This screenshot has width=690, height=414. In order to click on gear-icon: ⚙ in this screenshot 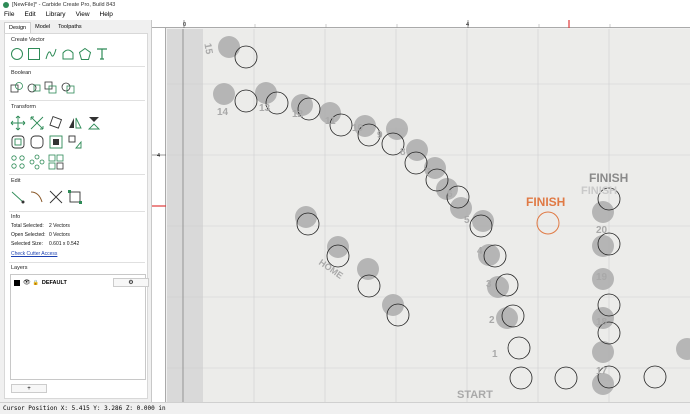, I will do `click(131, 283)`.